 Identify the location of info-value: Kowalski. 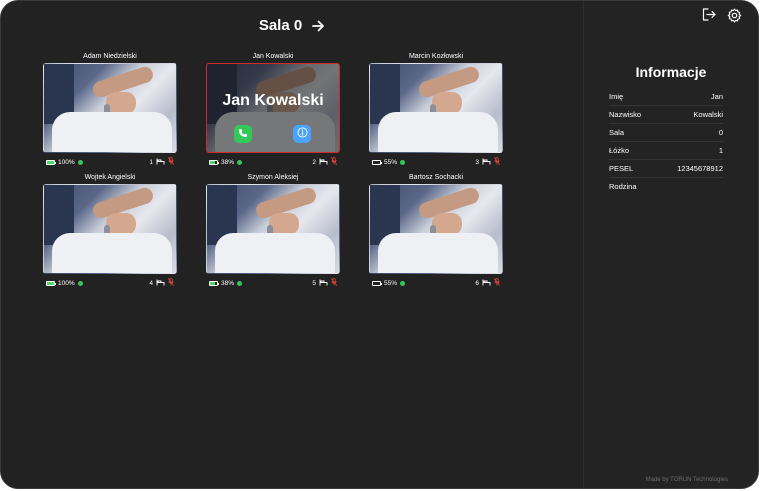
(708, 114).